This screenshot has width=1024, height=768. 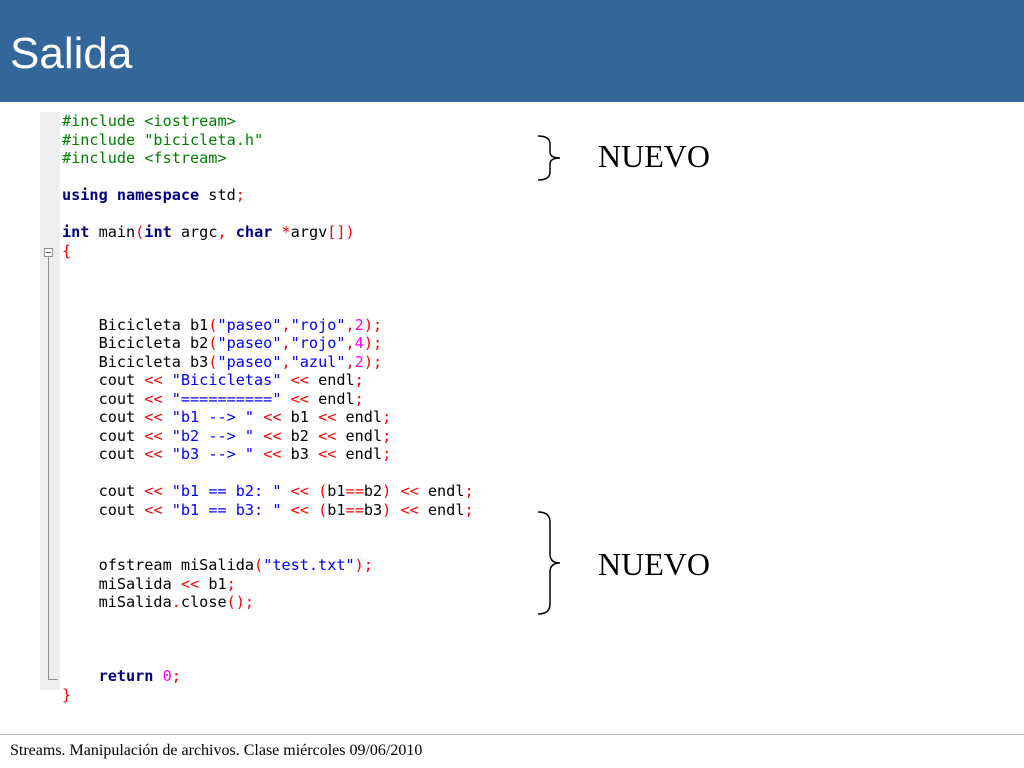 I want to click on code-token: "b2 --> ", so click(x=213, y=435).